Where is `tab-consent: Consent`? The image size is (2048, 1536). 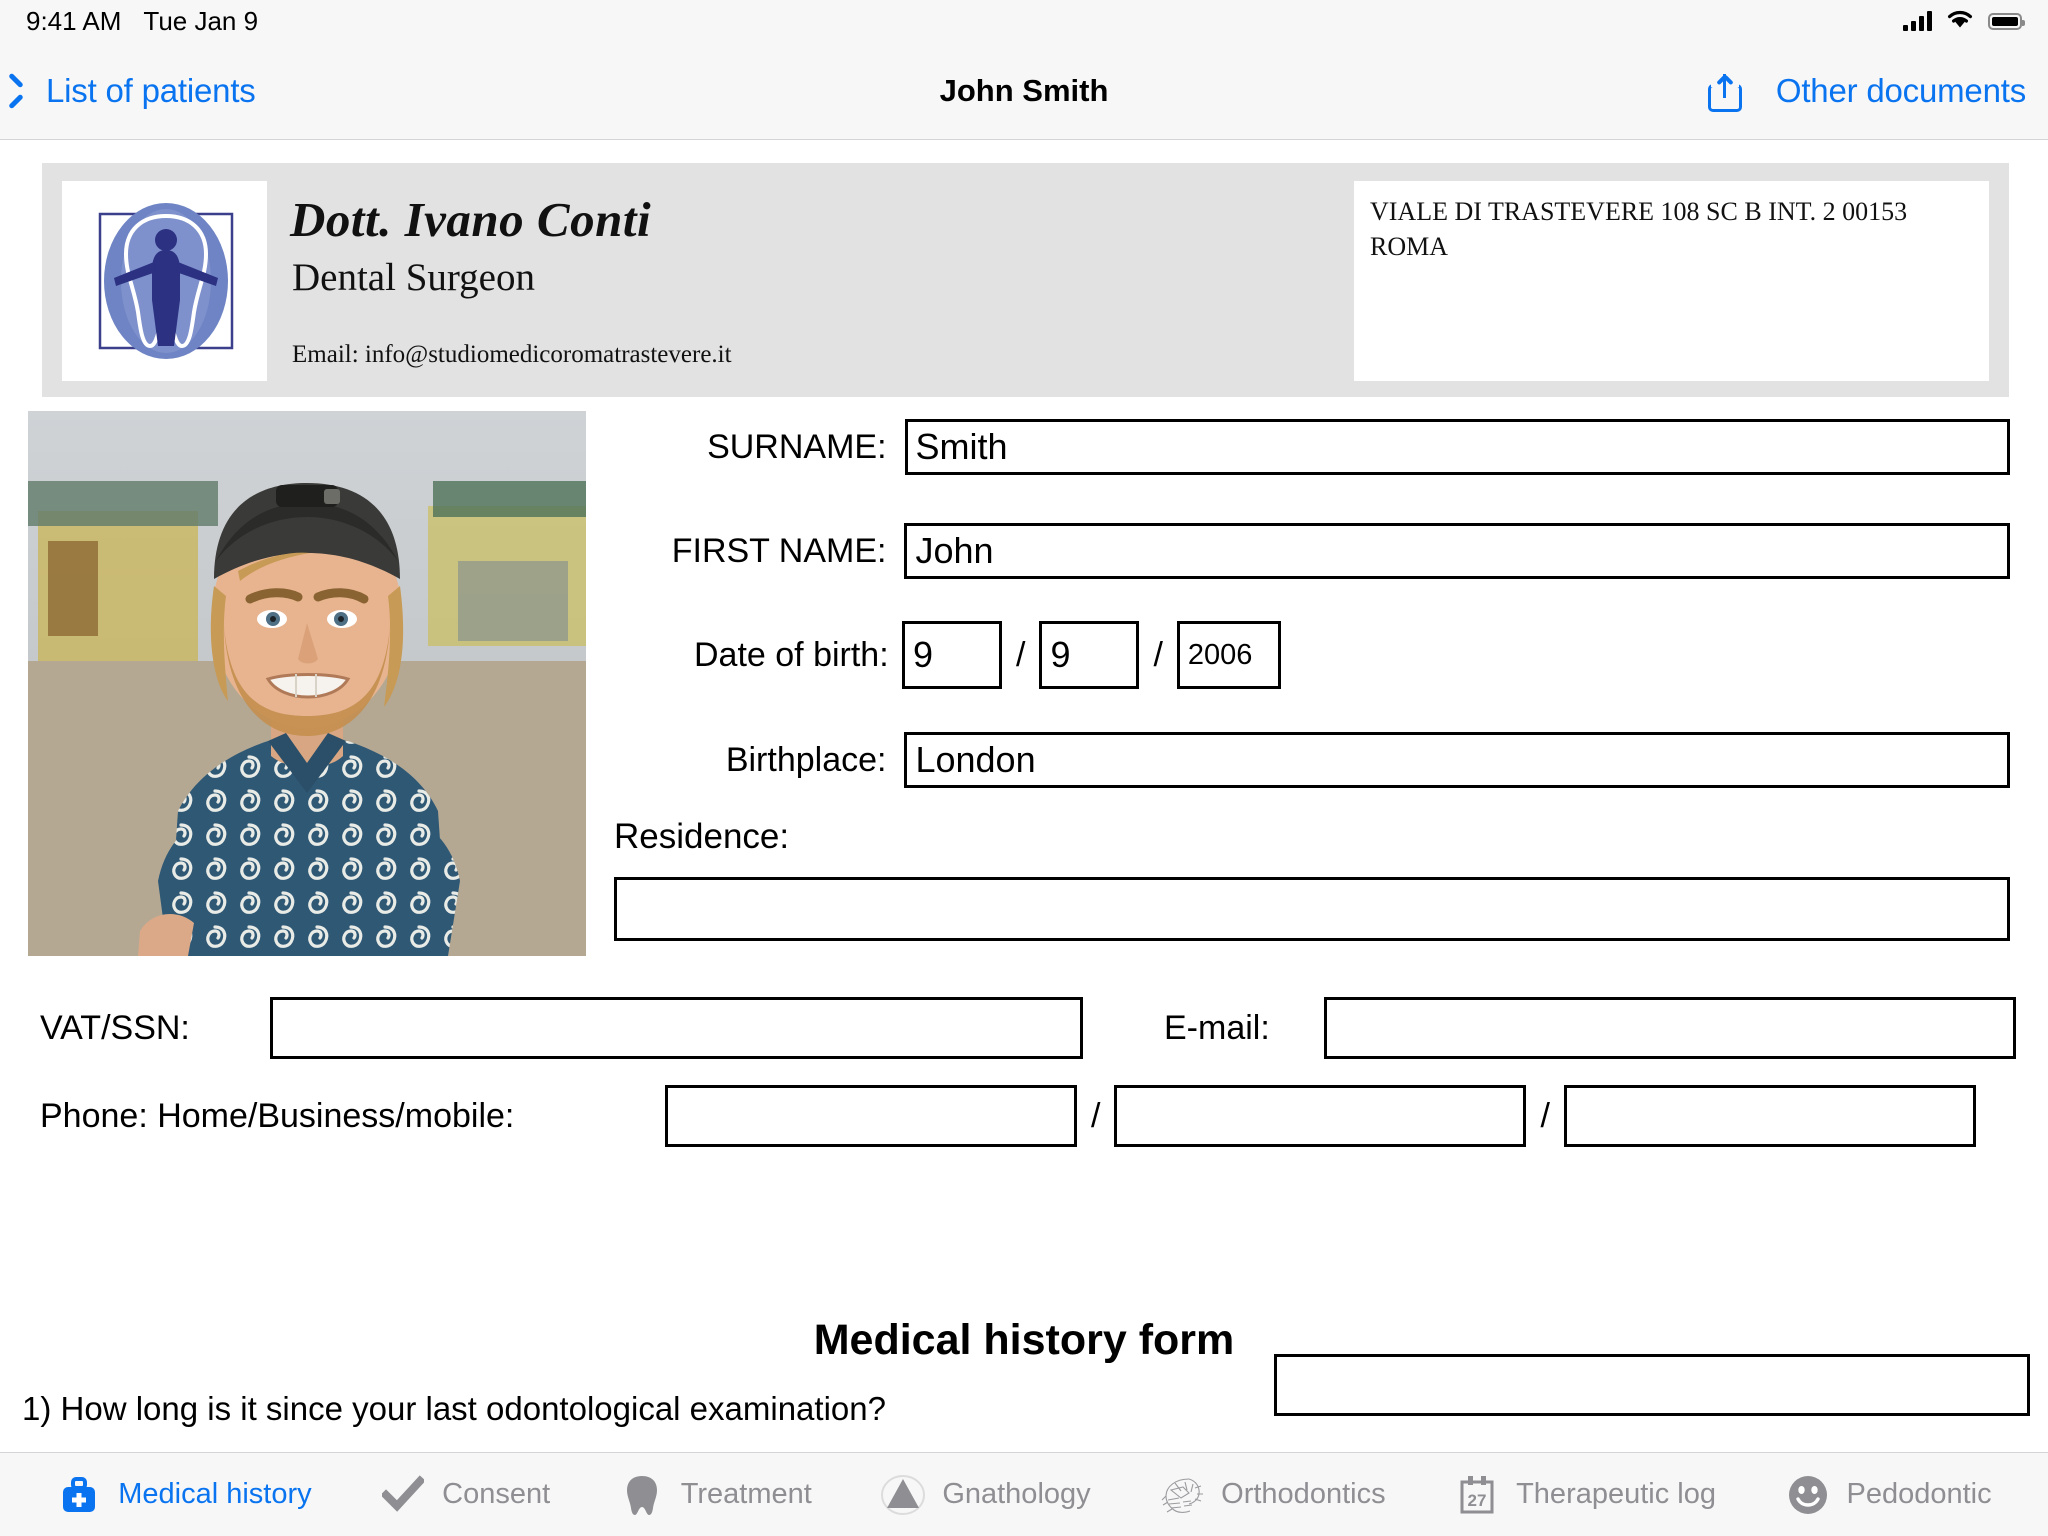 tab-consent: Consent is located at coordinates (465, 1495).